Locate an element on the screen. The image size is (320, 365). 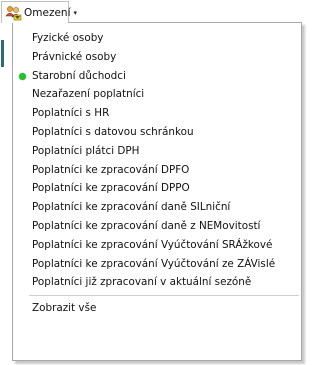
menu-item: Fyzické osoby is located at coordinates (157, 38).